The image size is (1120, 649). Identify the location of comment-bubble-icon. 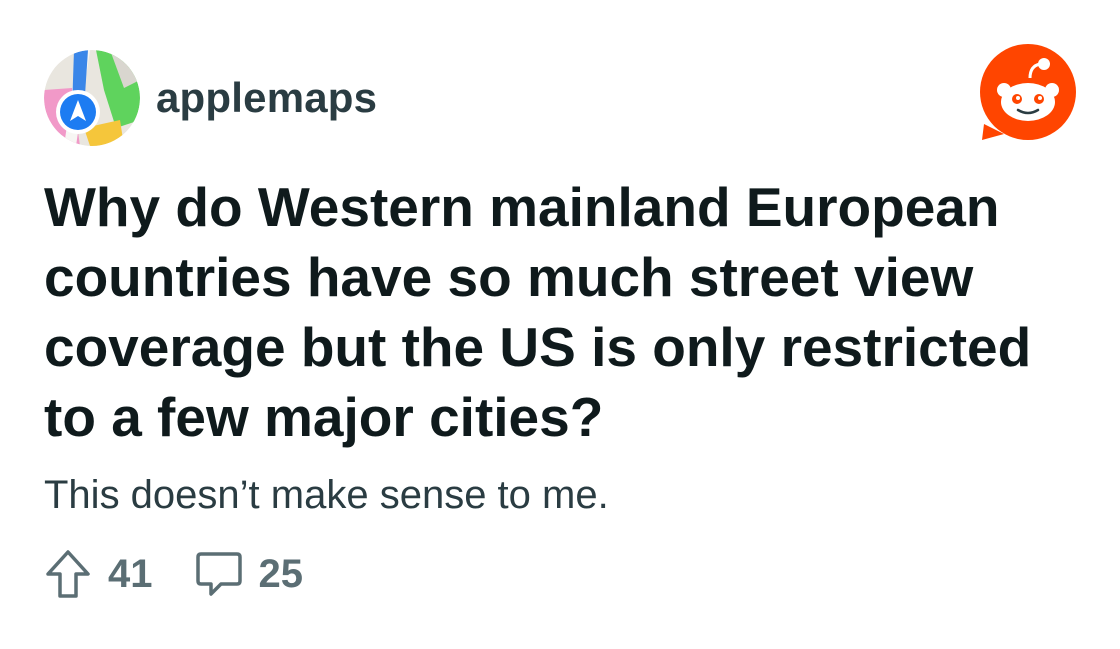
(219, 574).